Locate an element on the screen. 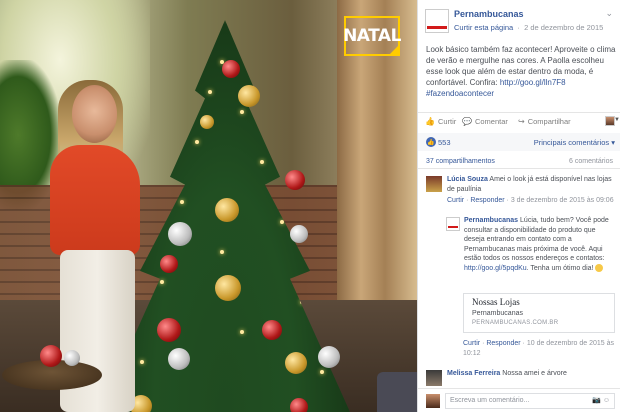 This screenshot has width=620, height=412. link-card-domain: PERNAMBUCANAS.COM.BR is located at coordinates (515, 323).